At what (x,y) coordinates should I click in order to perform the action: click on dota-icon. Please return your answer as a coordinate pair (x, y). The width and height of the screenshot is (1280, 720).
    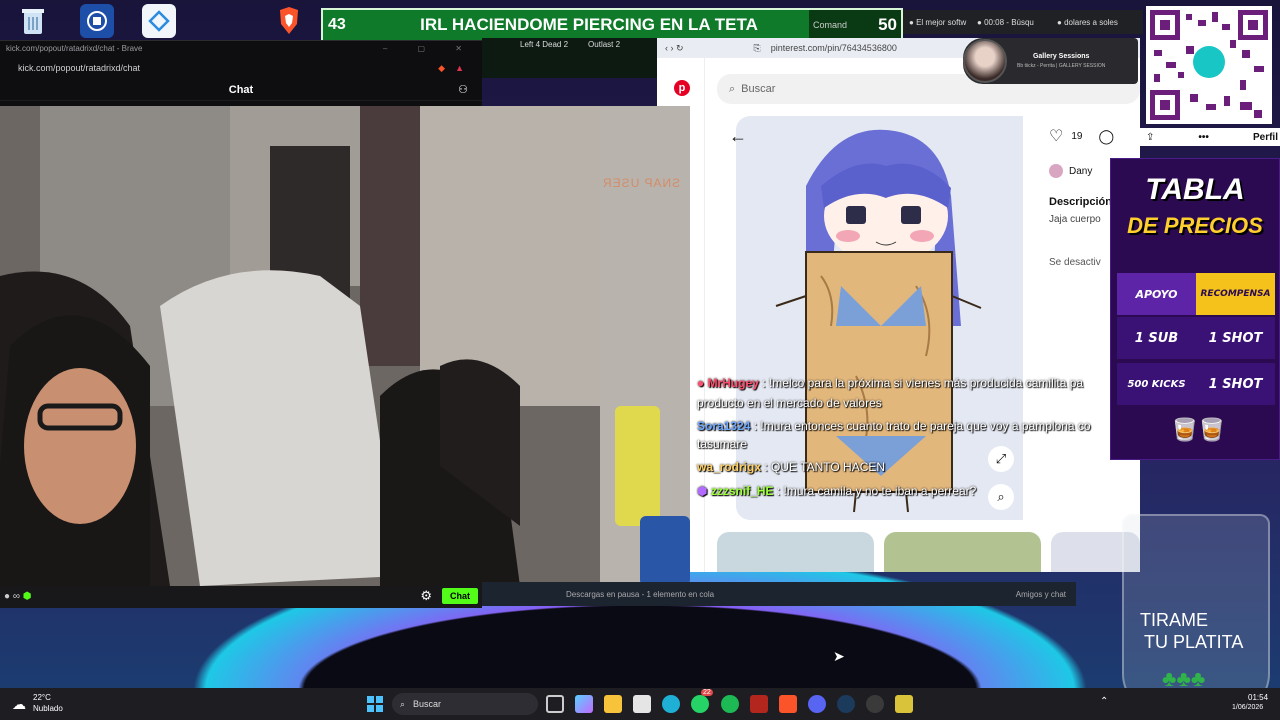
    Looking at the image, I should click on (759, 704).